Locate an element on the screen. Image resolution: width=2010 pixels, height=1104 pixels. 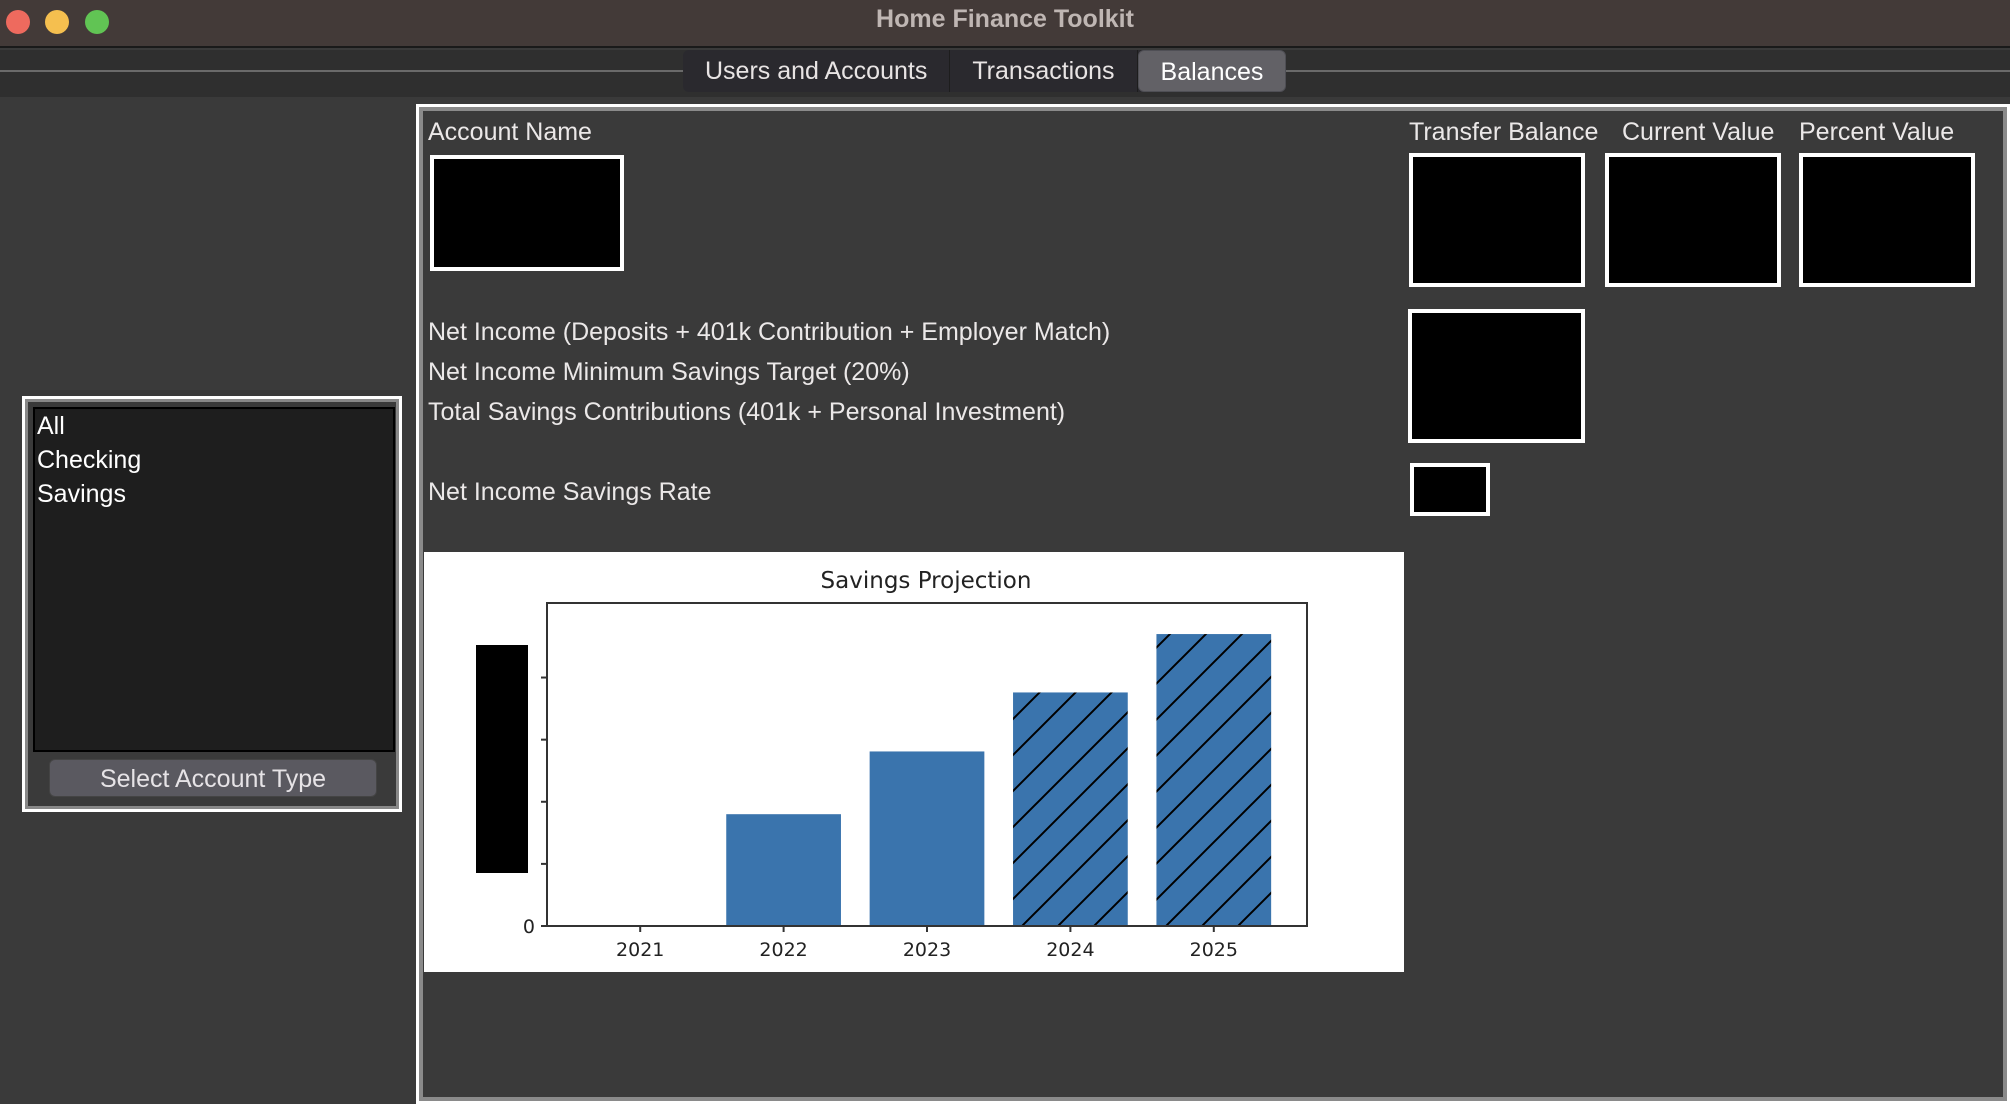
account-type-panel: All Checking Savings Select Account Type is located at coordinates (212, 604).